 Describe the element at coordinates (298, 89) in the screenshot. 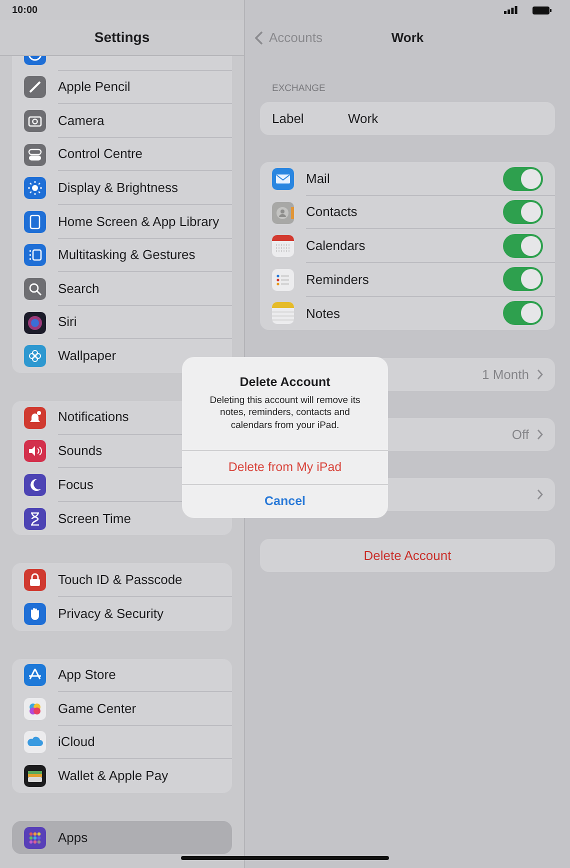

I see `section-header: EXCHANGE` at that location.